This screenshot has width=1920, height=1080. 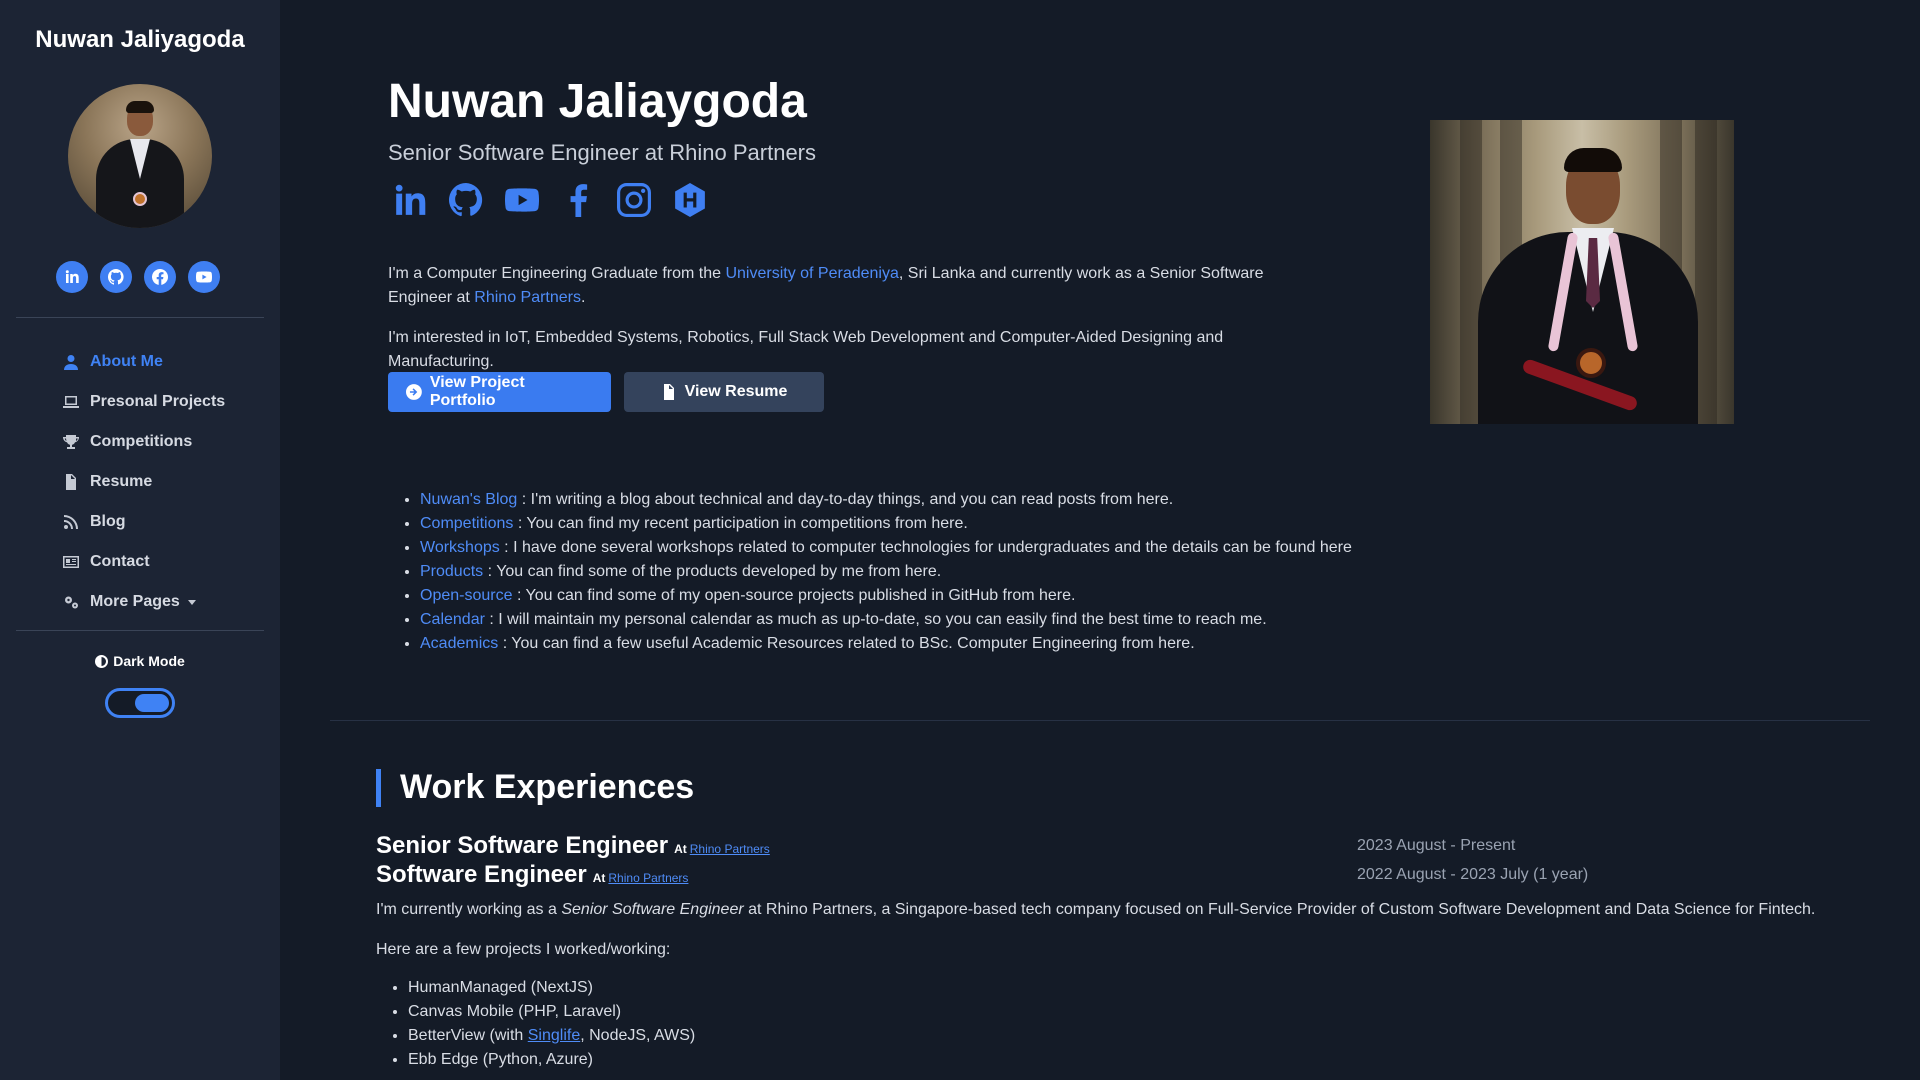 What do you see at coordinates (71, 562) in the screenshot?
I see `contact-card-icon` at bounding box center [71, 562].